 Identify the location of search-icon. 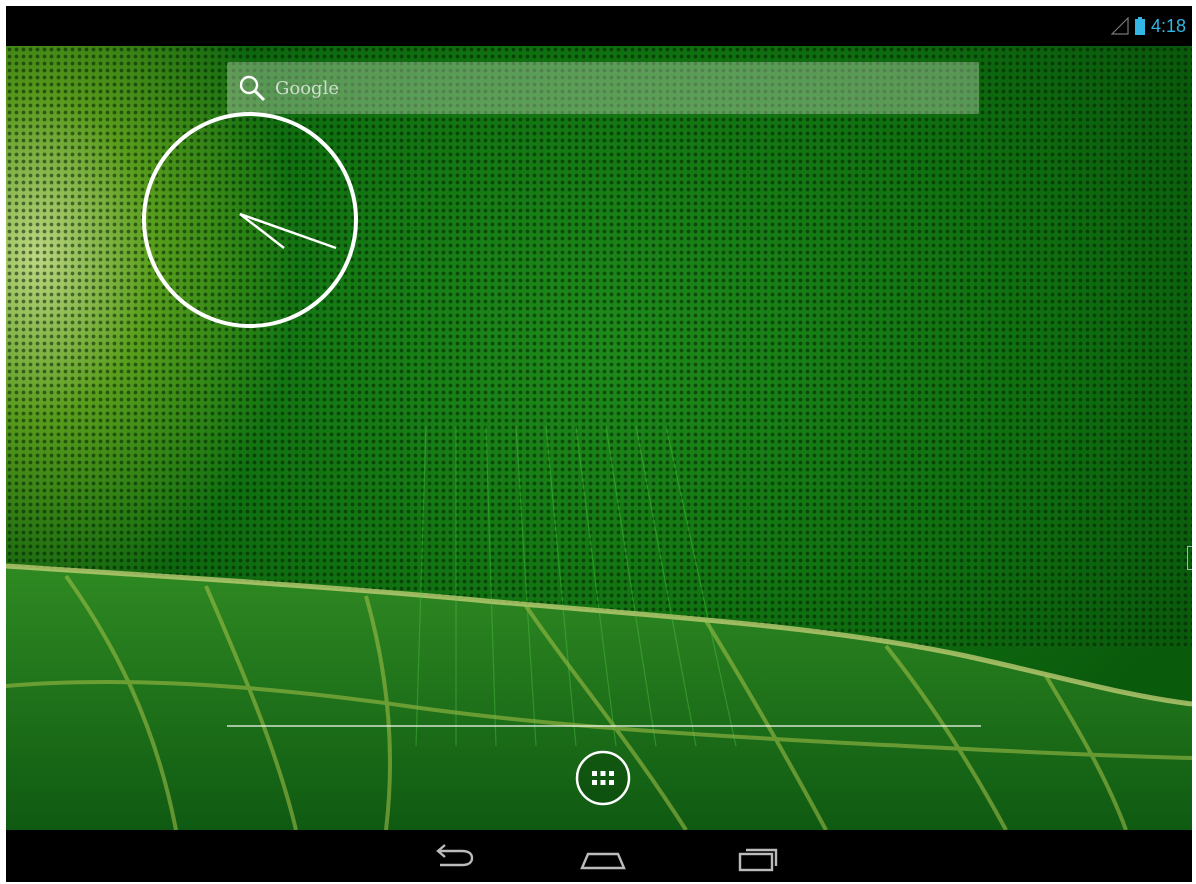
(252, 88).